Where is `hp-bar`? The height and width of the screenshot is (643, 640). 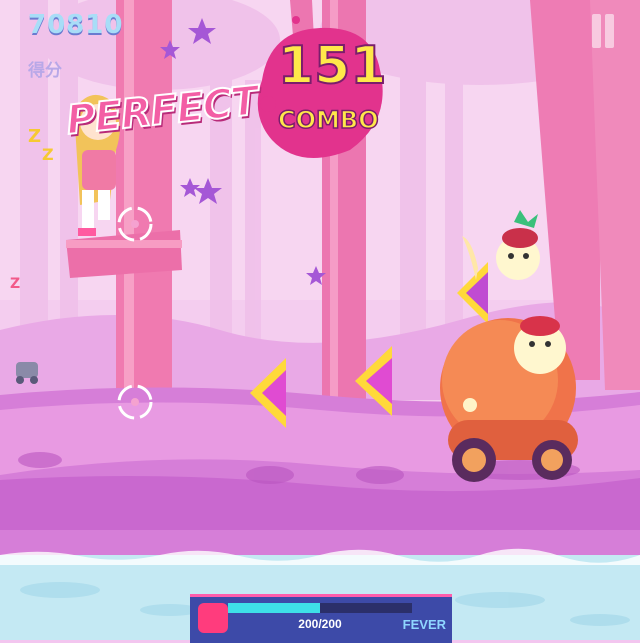
hp-bar is located at coordinates (320, 608).